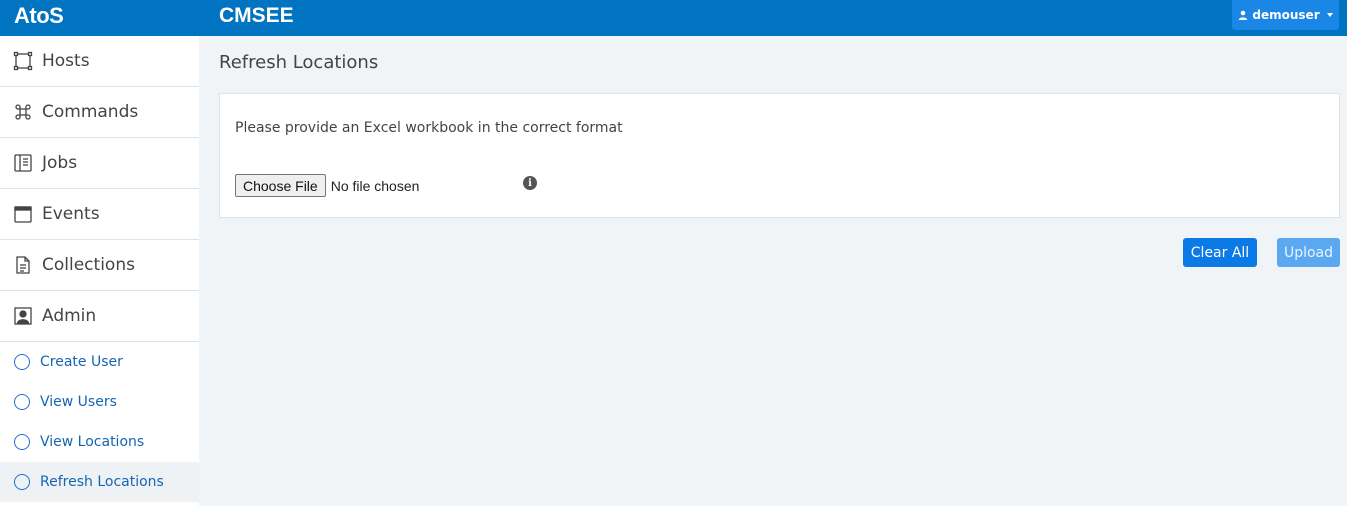 The width and height of the screenshot is (1347, 506). I want to click on command-icon, so click(23, 112).